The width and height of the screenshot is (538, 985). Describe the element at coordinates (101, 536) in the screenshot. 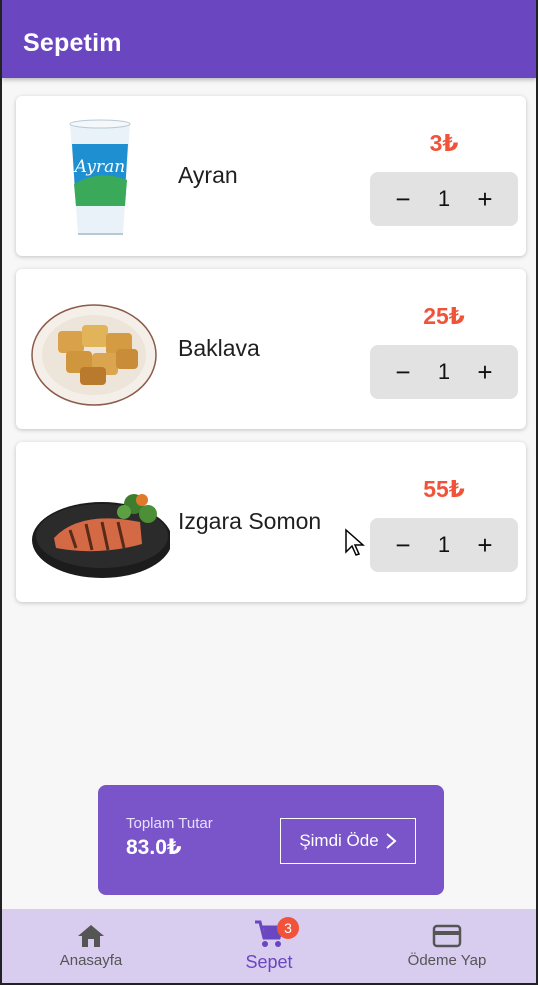

I see `grilled-salmon-image` at that location.